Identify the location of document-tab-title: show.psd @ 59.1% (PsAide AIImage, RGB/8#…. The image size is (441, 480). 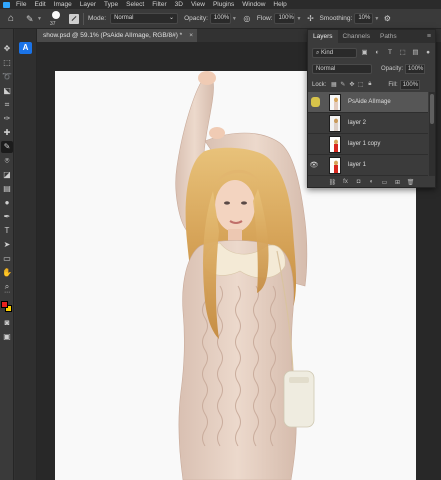
(113, 35).